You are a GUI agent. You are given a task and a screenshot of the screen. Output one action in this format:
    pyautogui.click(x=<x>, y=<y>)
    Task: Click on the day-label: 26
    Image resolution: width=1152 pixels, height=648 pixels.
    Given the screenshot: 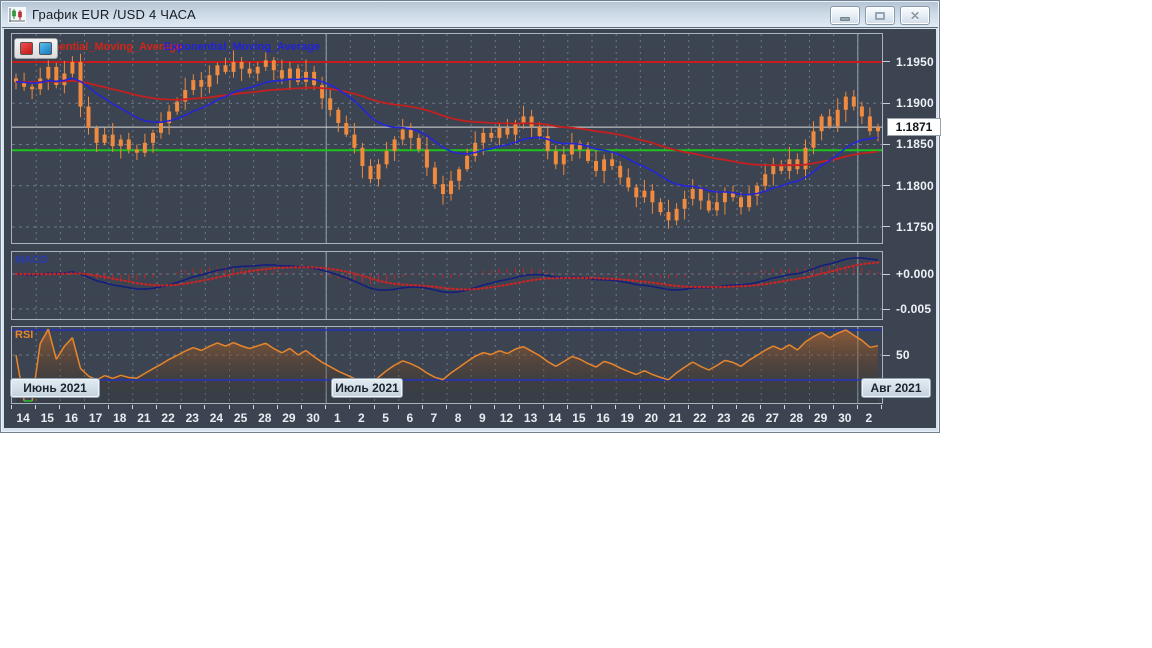 What is the action you would take?
    pyautogui.click(x=748, y=418)
    